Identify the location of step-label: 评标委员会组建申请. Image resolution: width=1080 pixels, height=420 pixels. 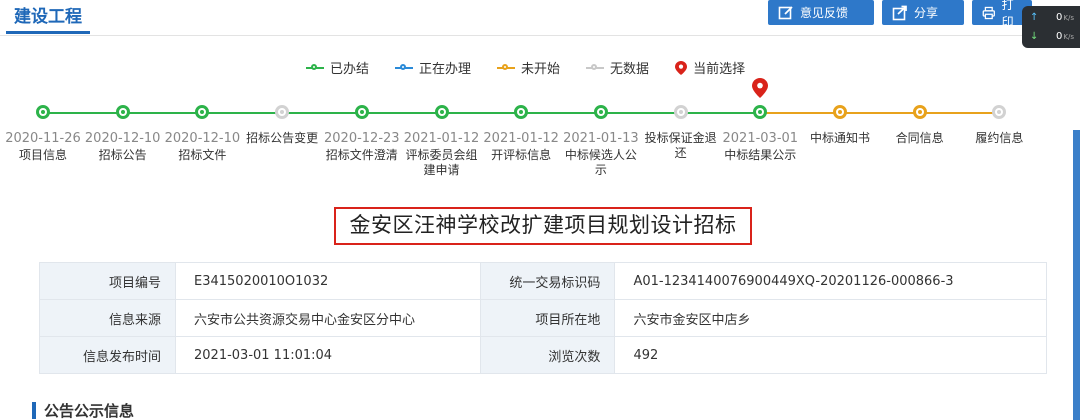
(441, 162).